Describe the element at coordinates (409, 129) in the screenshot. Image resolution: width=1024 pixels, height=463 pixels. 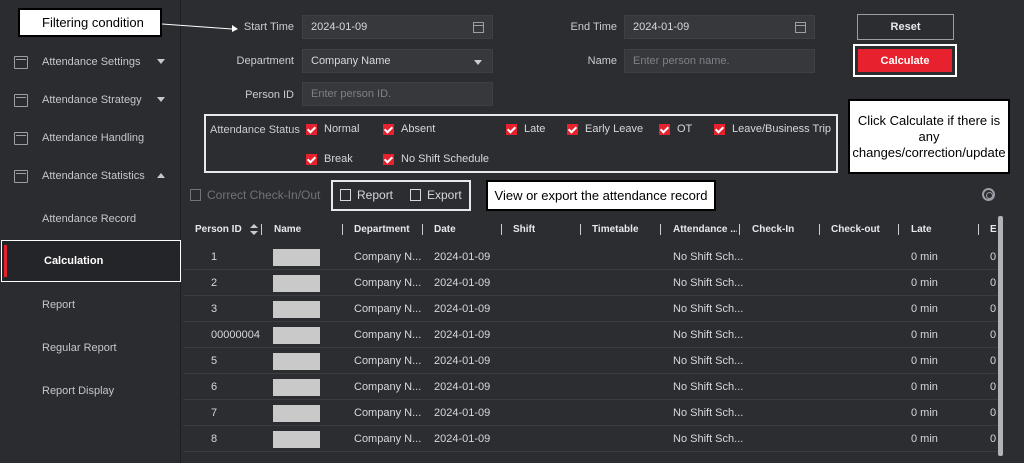
I see `status-absent-checkbox: Absent` at that location.